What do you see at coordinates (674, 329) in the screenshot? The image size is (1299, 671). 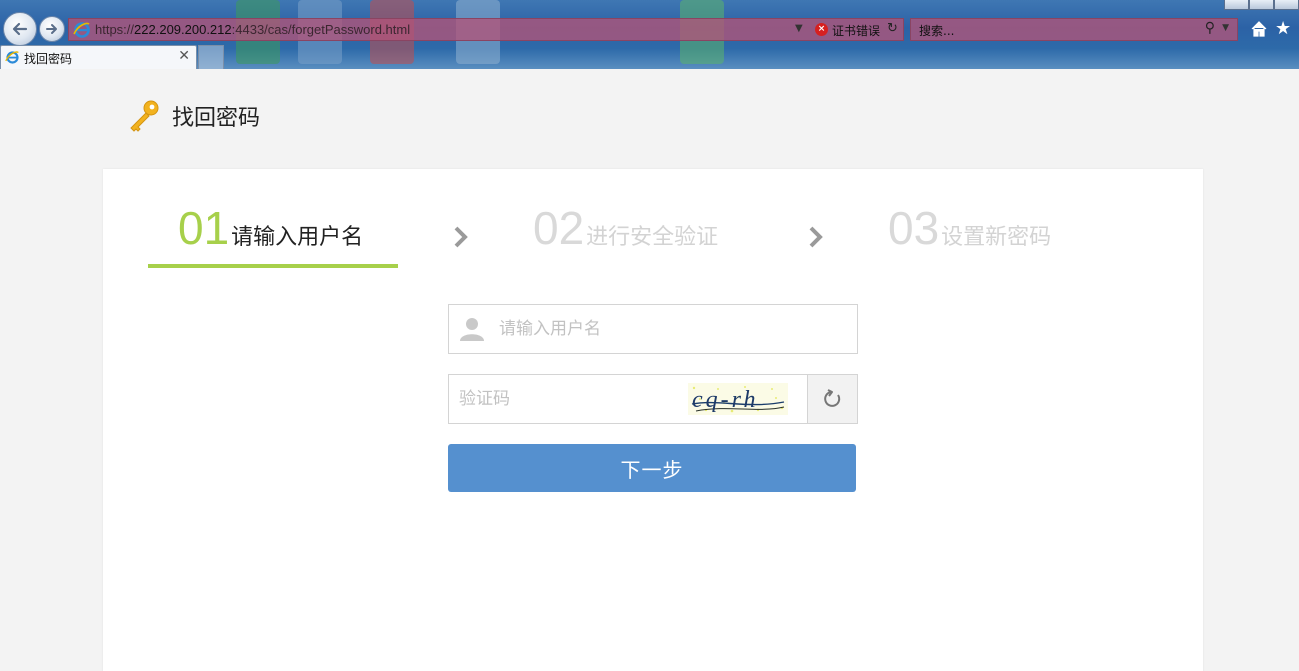 I see `username-input` at bounding box center [674, 329].